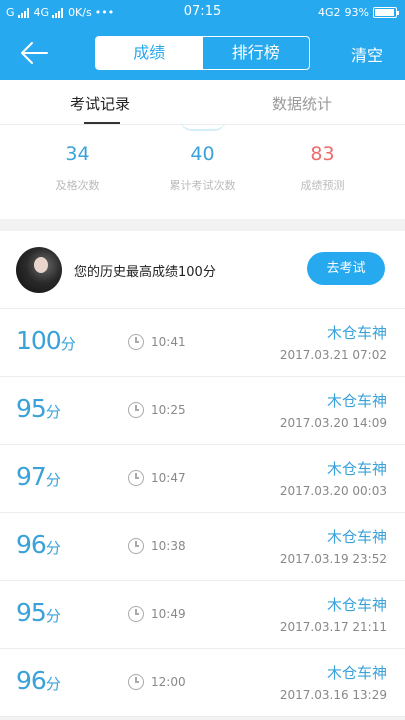 The width and height of the screenshot is (405, 720). What do you see at coordinates (149, 53) in the screenshot?
I see `segment-scores: 成绩` at bounding box center [149, 53].